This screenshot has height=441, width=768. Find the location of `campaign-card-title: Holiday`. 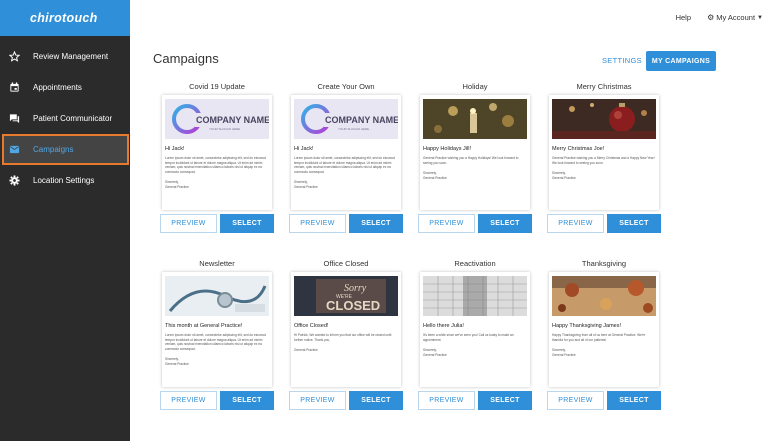

campaign-card-title: Holiday is located at coordinates (475, 86).